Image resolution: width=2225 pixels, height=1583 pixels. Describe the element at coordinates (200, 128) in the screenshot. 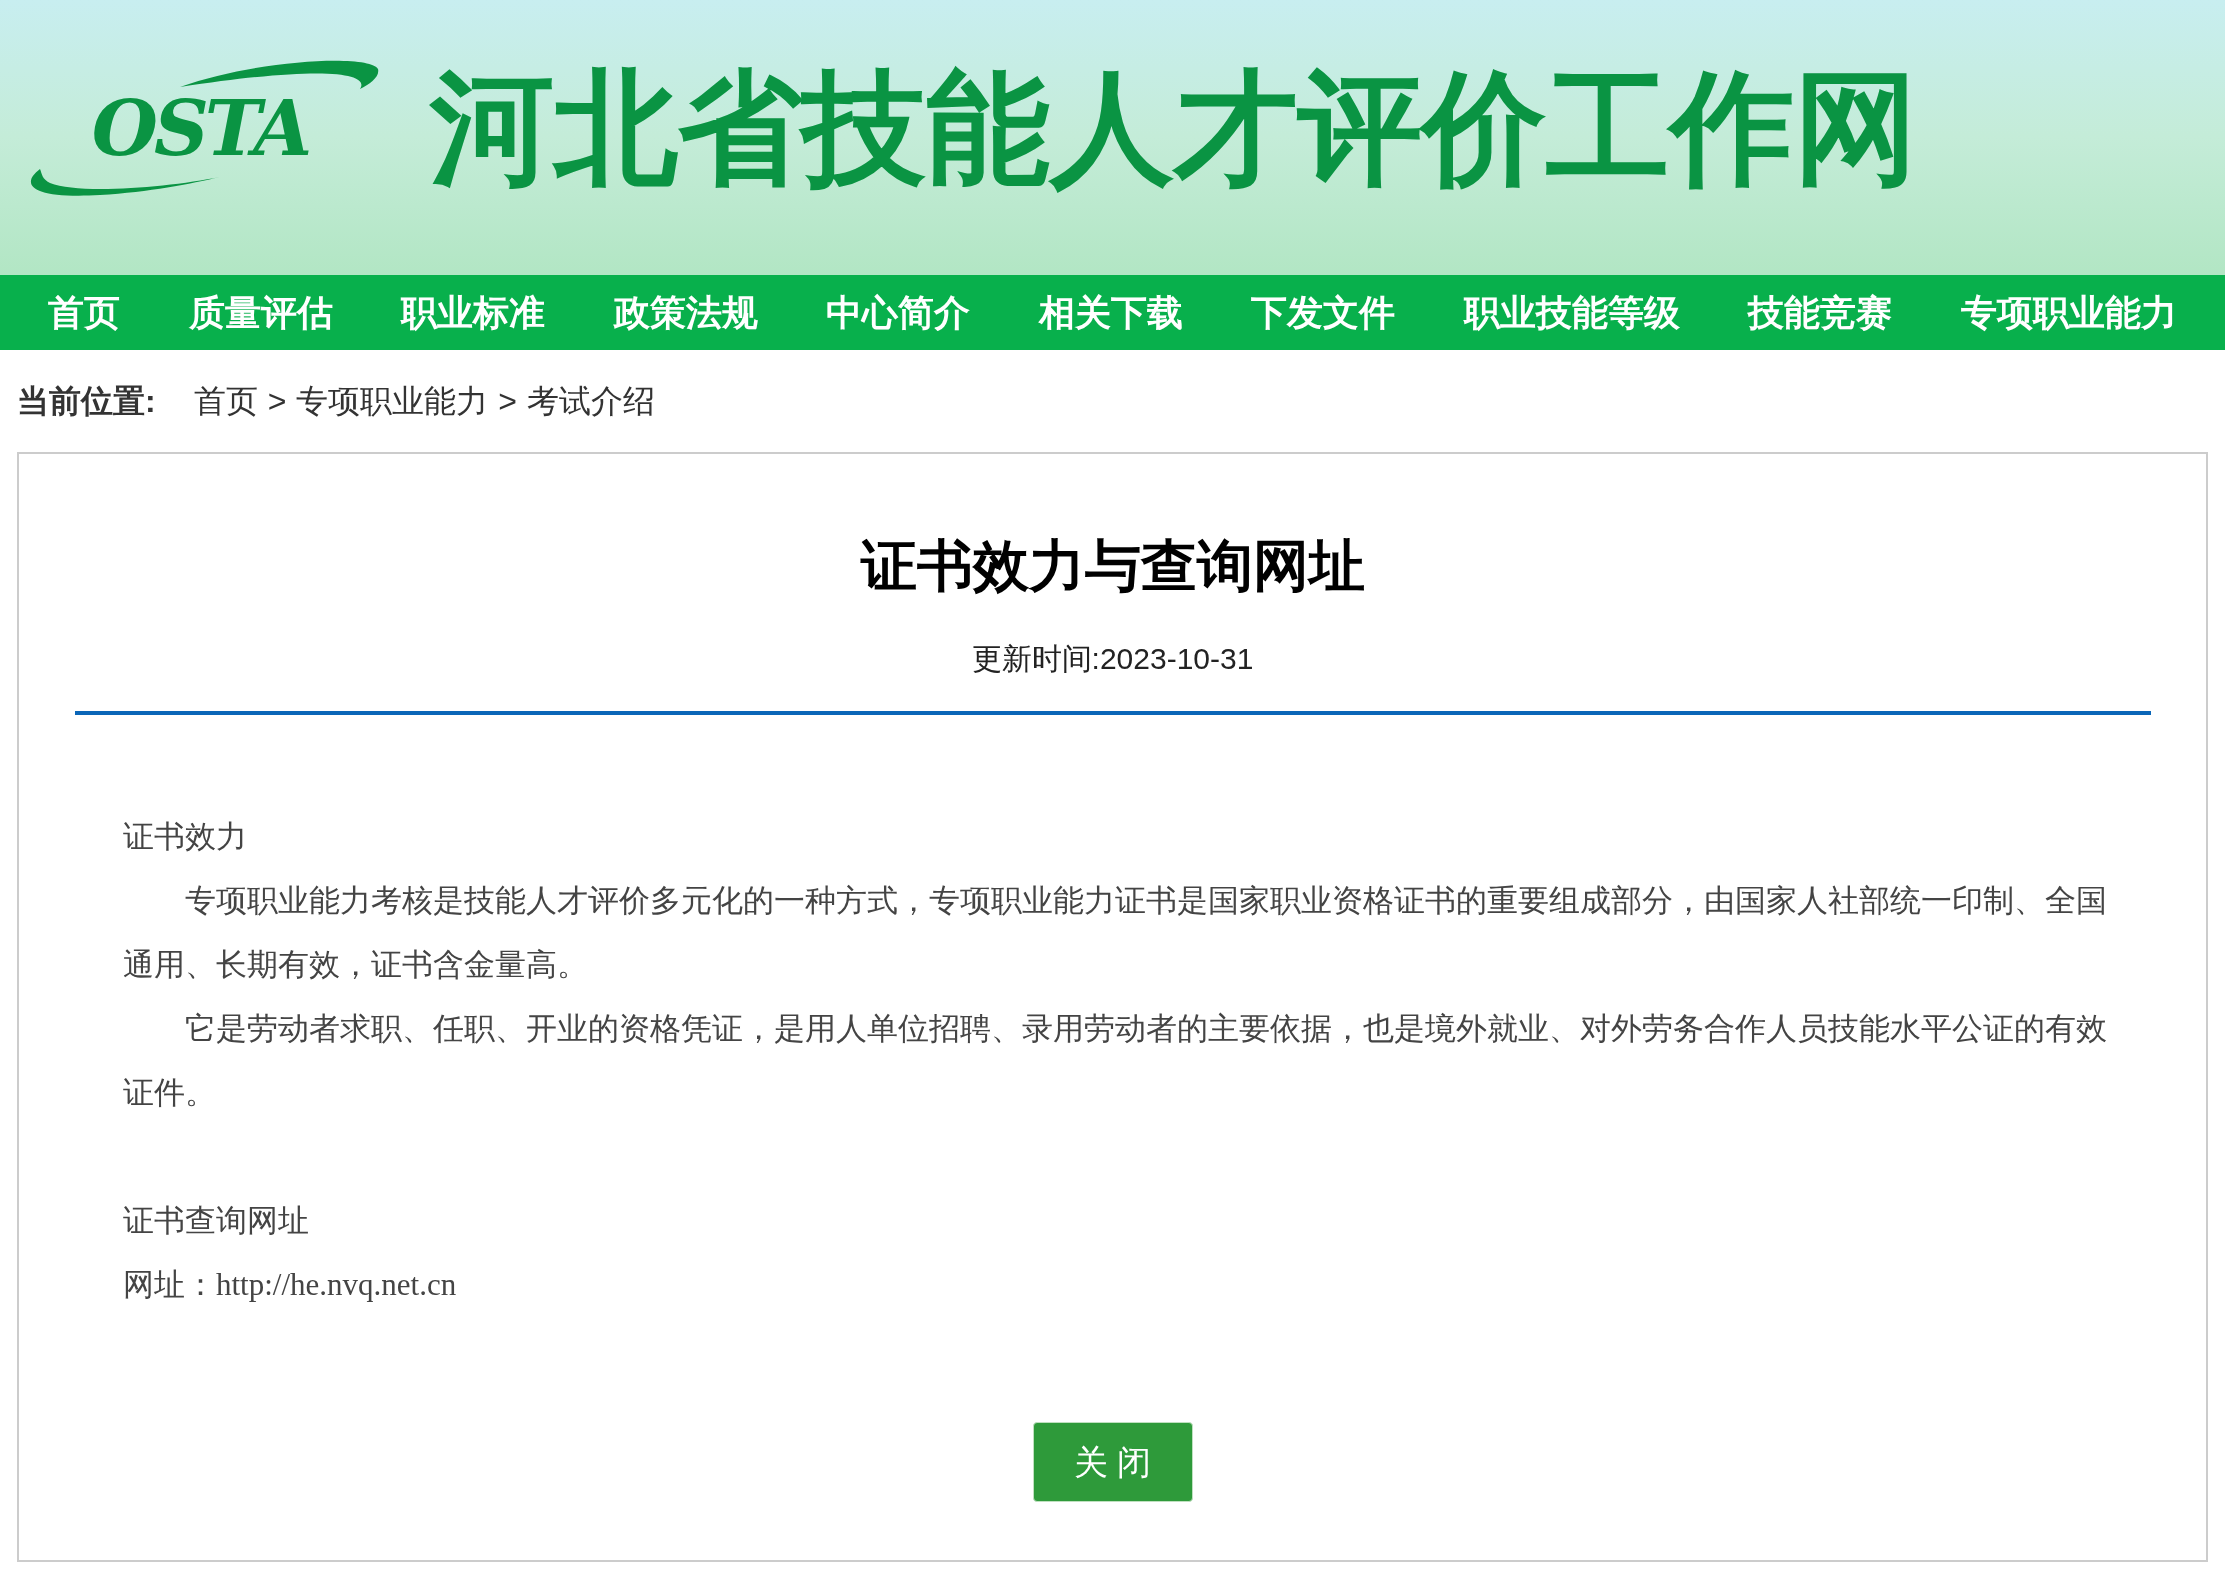

I see `logo-text: OSTA` at that location.